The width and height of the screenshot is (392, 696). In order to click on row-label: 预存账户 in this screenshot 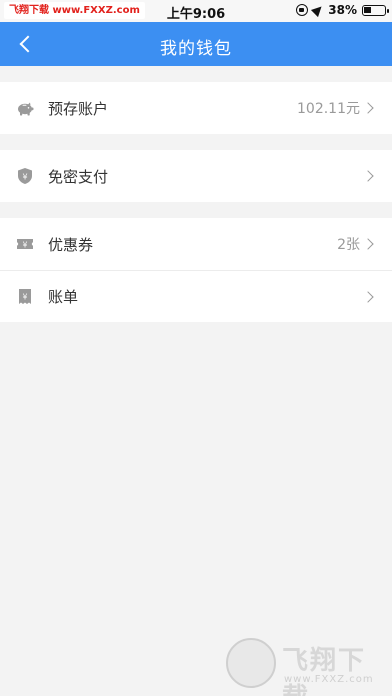, I will do `click(78, 108)`.